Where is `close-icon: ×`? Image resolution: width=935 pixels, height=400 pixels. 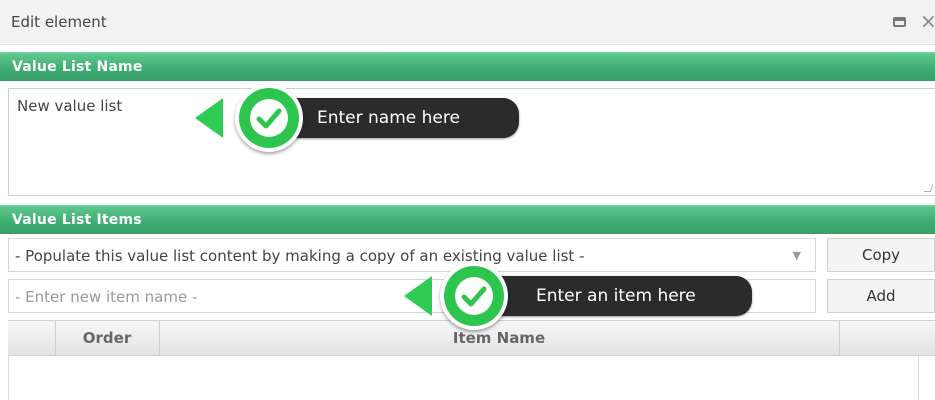
close-icon: × is located at coordinates (927, 21).